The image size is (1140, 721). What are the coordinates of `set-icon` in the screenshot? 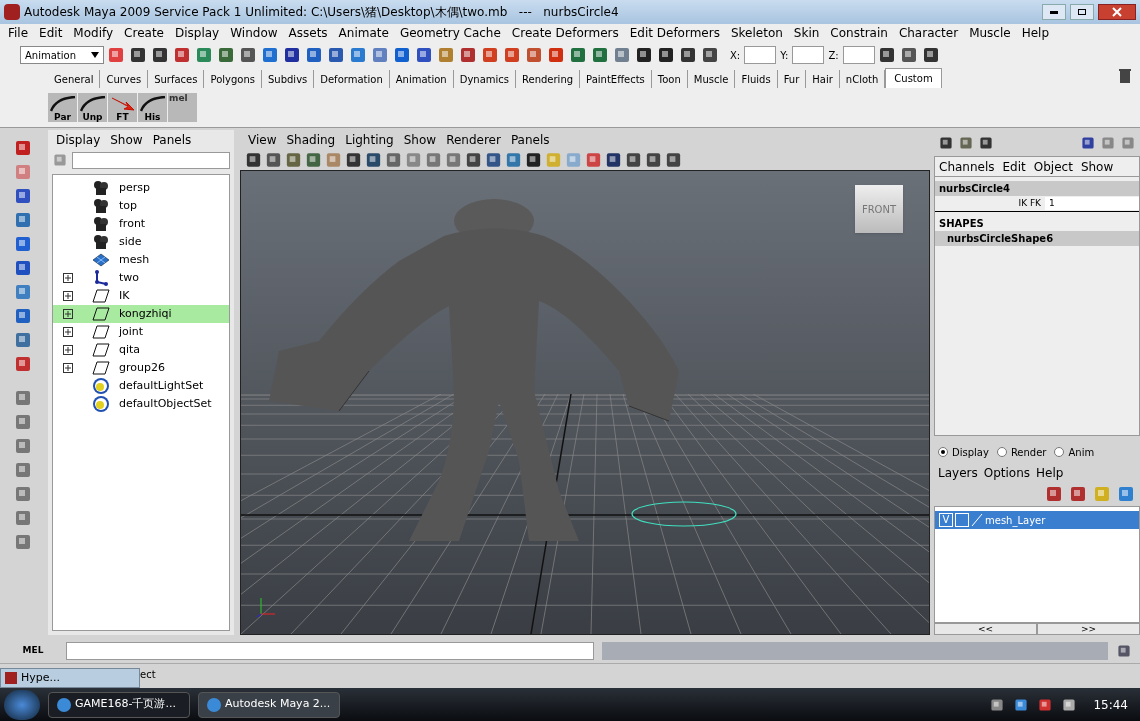 It's located at (101, 386).